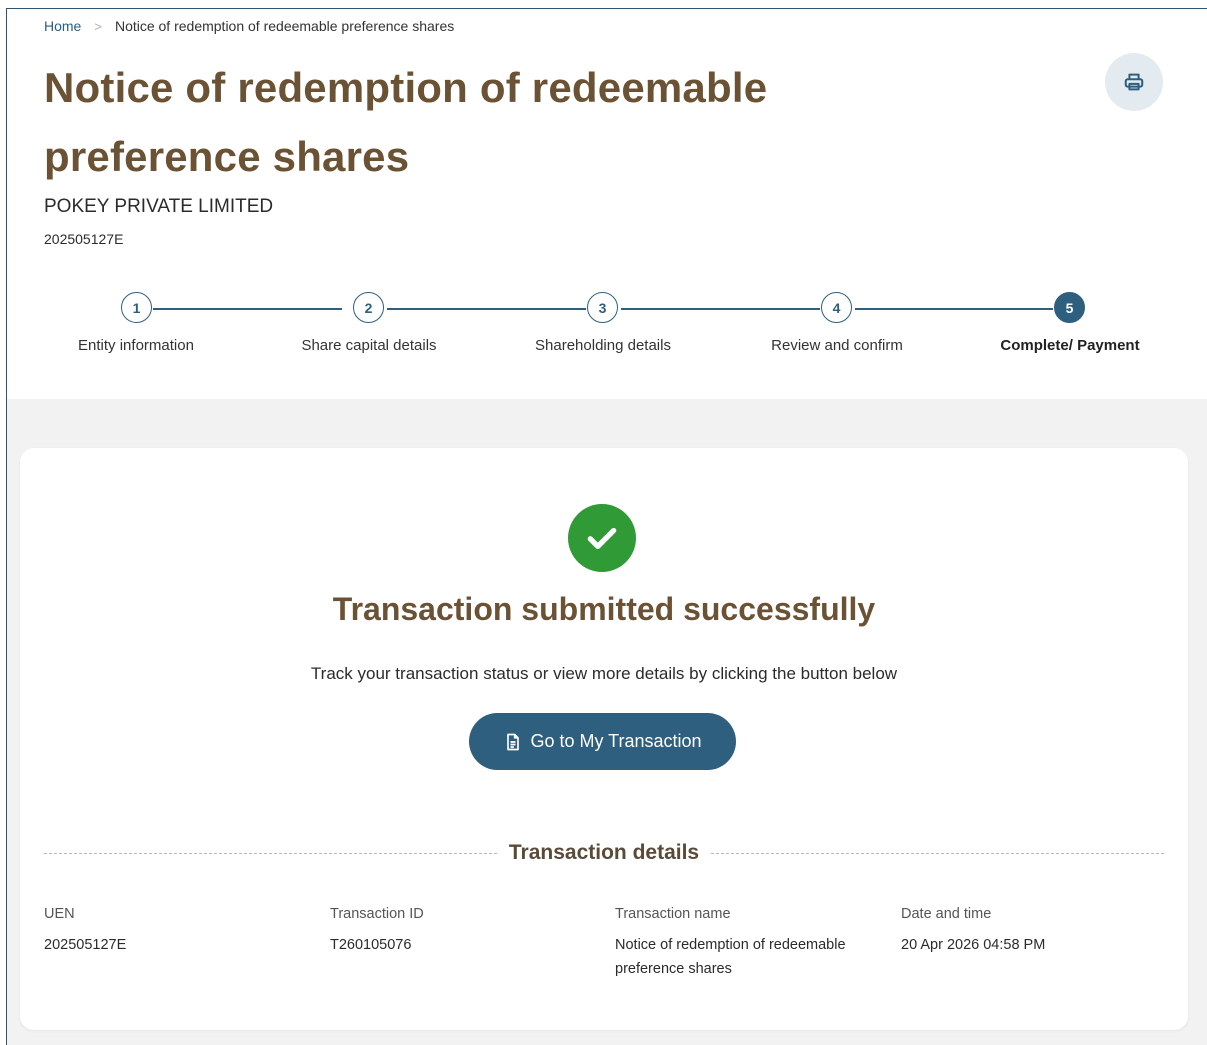 The image size is (1207, 1045). Describe the element at coordinates (159, 206) in the screenshot. I see `entity-name: POKEY PRIVATE LIMITED` at that location.